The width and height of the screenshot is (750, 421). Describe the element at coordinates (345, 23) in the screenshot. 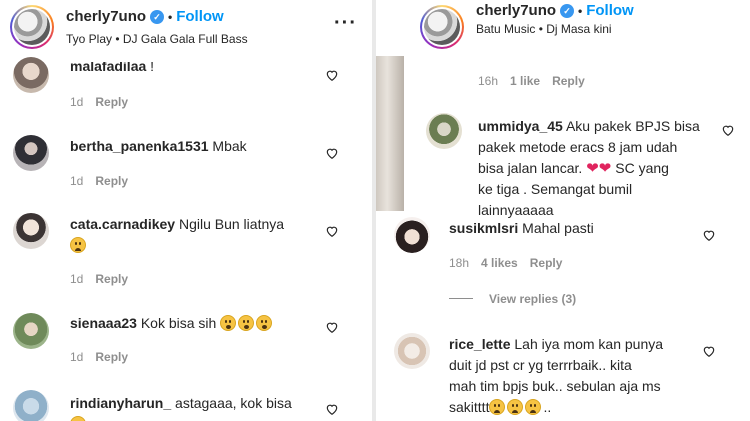

I see `more-horizontal-icon: ···` at that location.